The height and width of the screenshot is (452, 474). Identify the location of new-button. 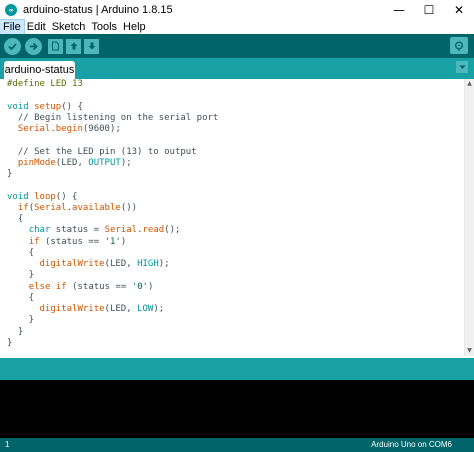
(55, 46).